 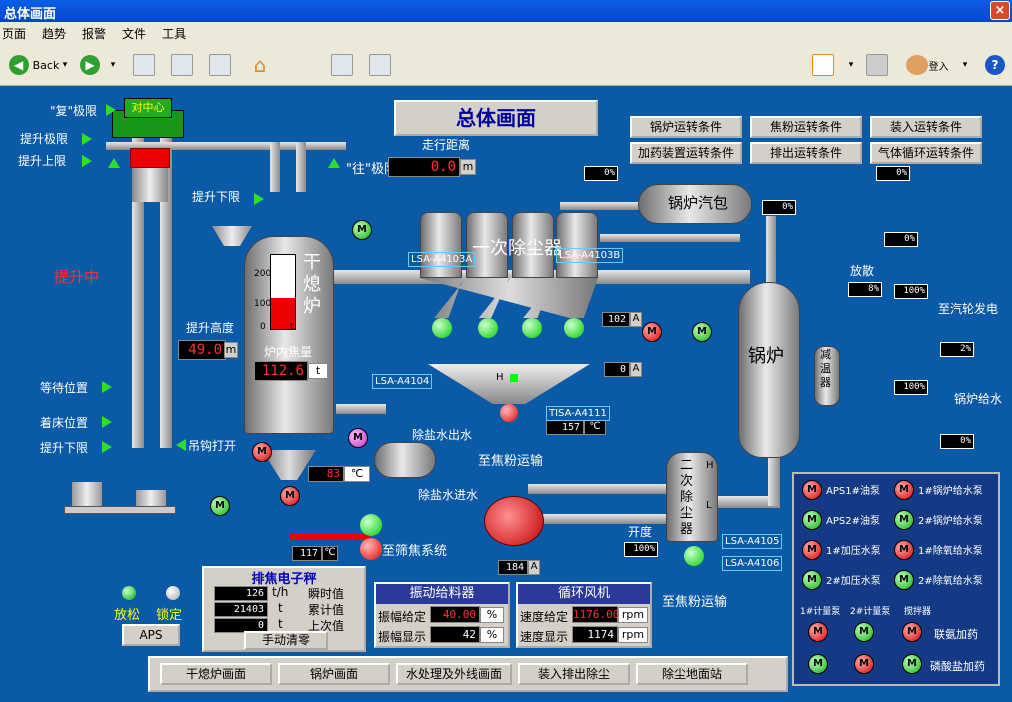 What do you see at coordinates (65, 65) in the screenshot?
I see `back-dropdown-icon: ▾` at bounding box center [65, 65].